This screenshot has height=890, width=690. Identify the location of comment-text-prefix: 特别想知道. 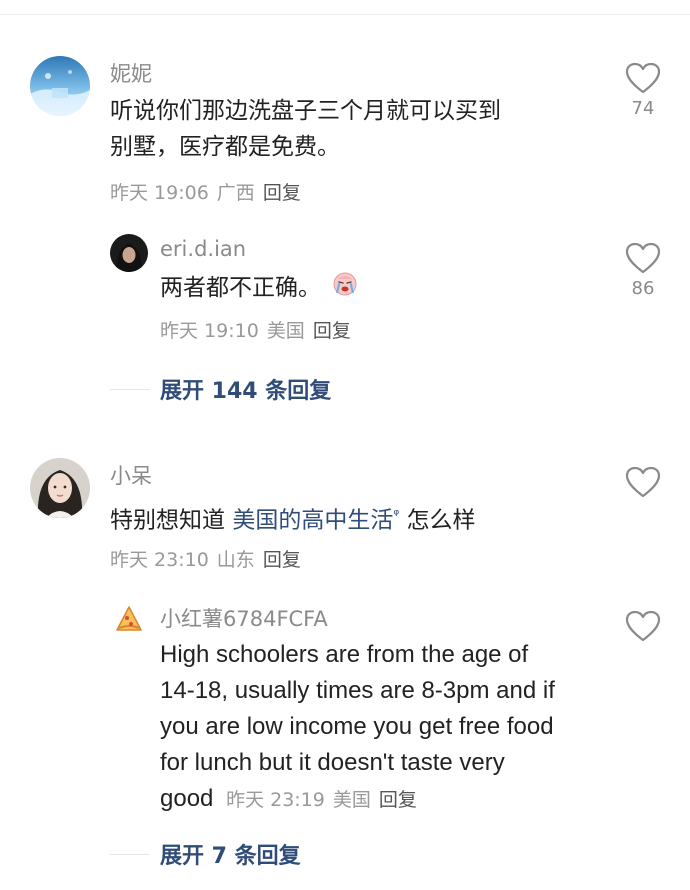
(171, 520).